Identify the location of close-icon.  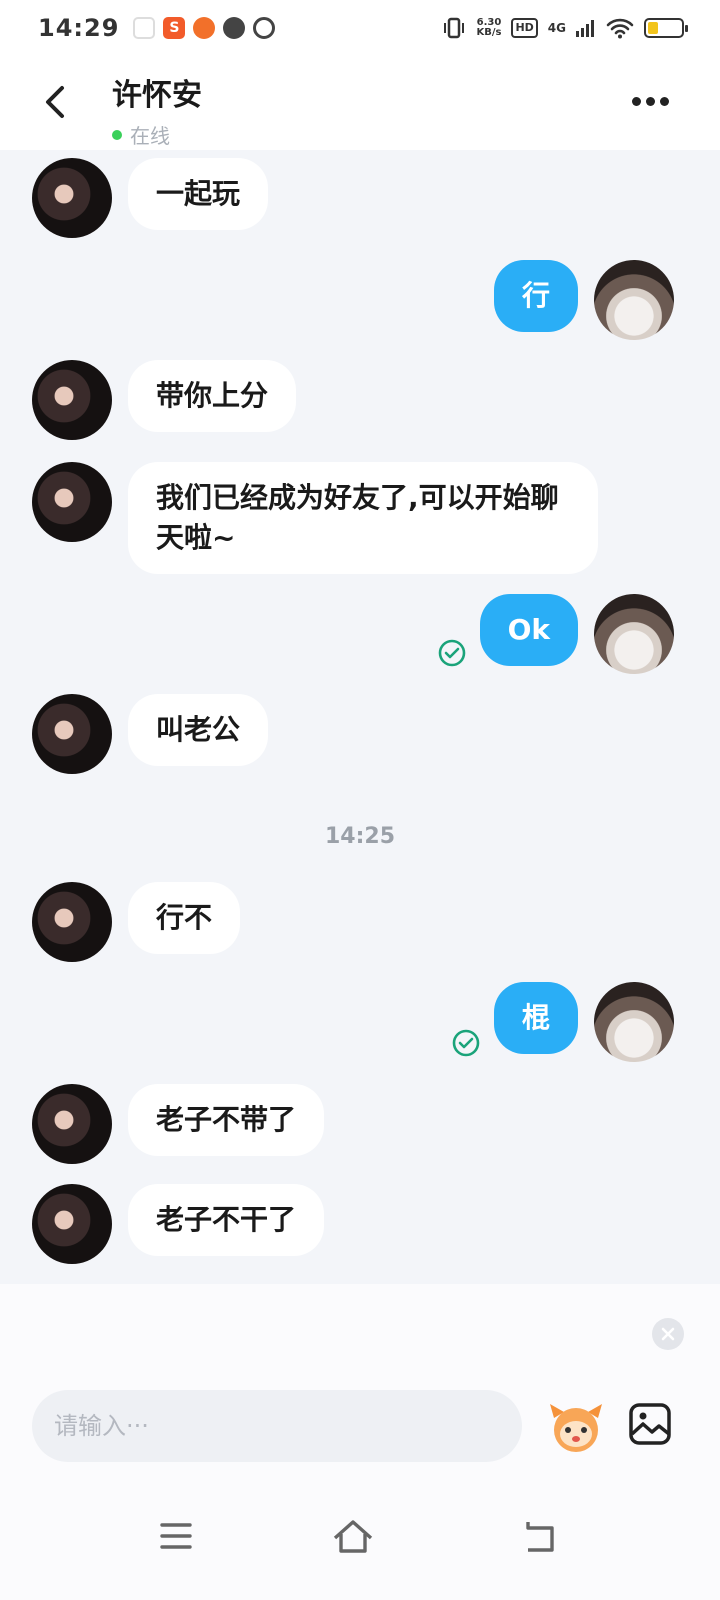
(668, 1334).